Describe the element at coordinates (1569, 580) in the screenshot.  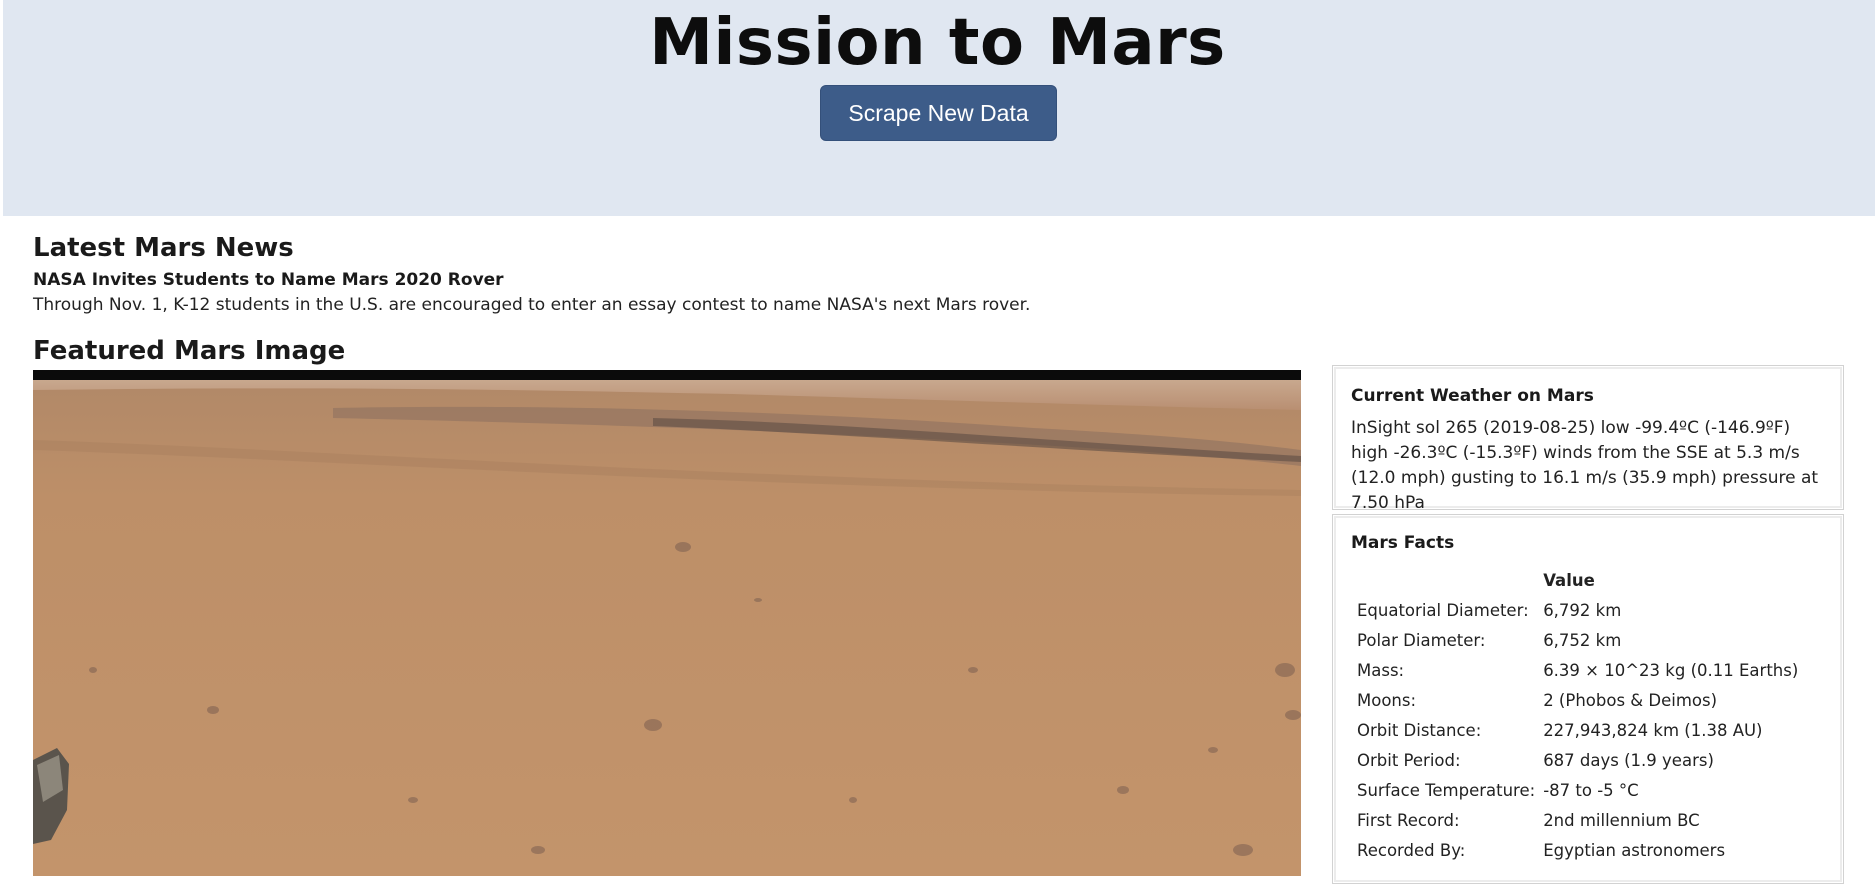
I see `facts-column-header: Value` at that location.